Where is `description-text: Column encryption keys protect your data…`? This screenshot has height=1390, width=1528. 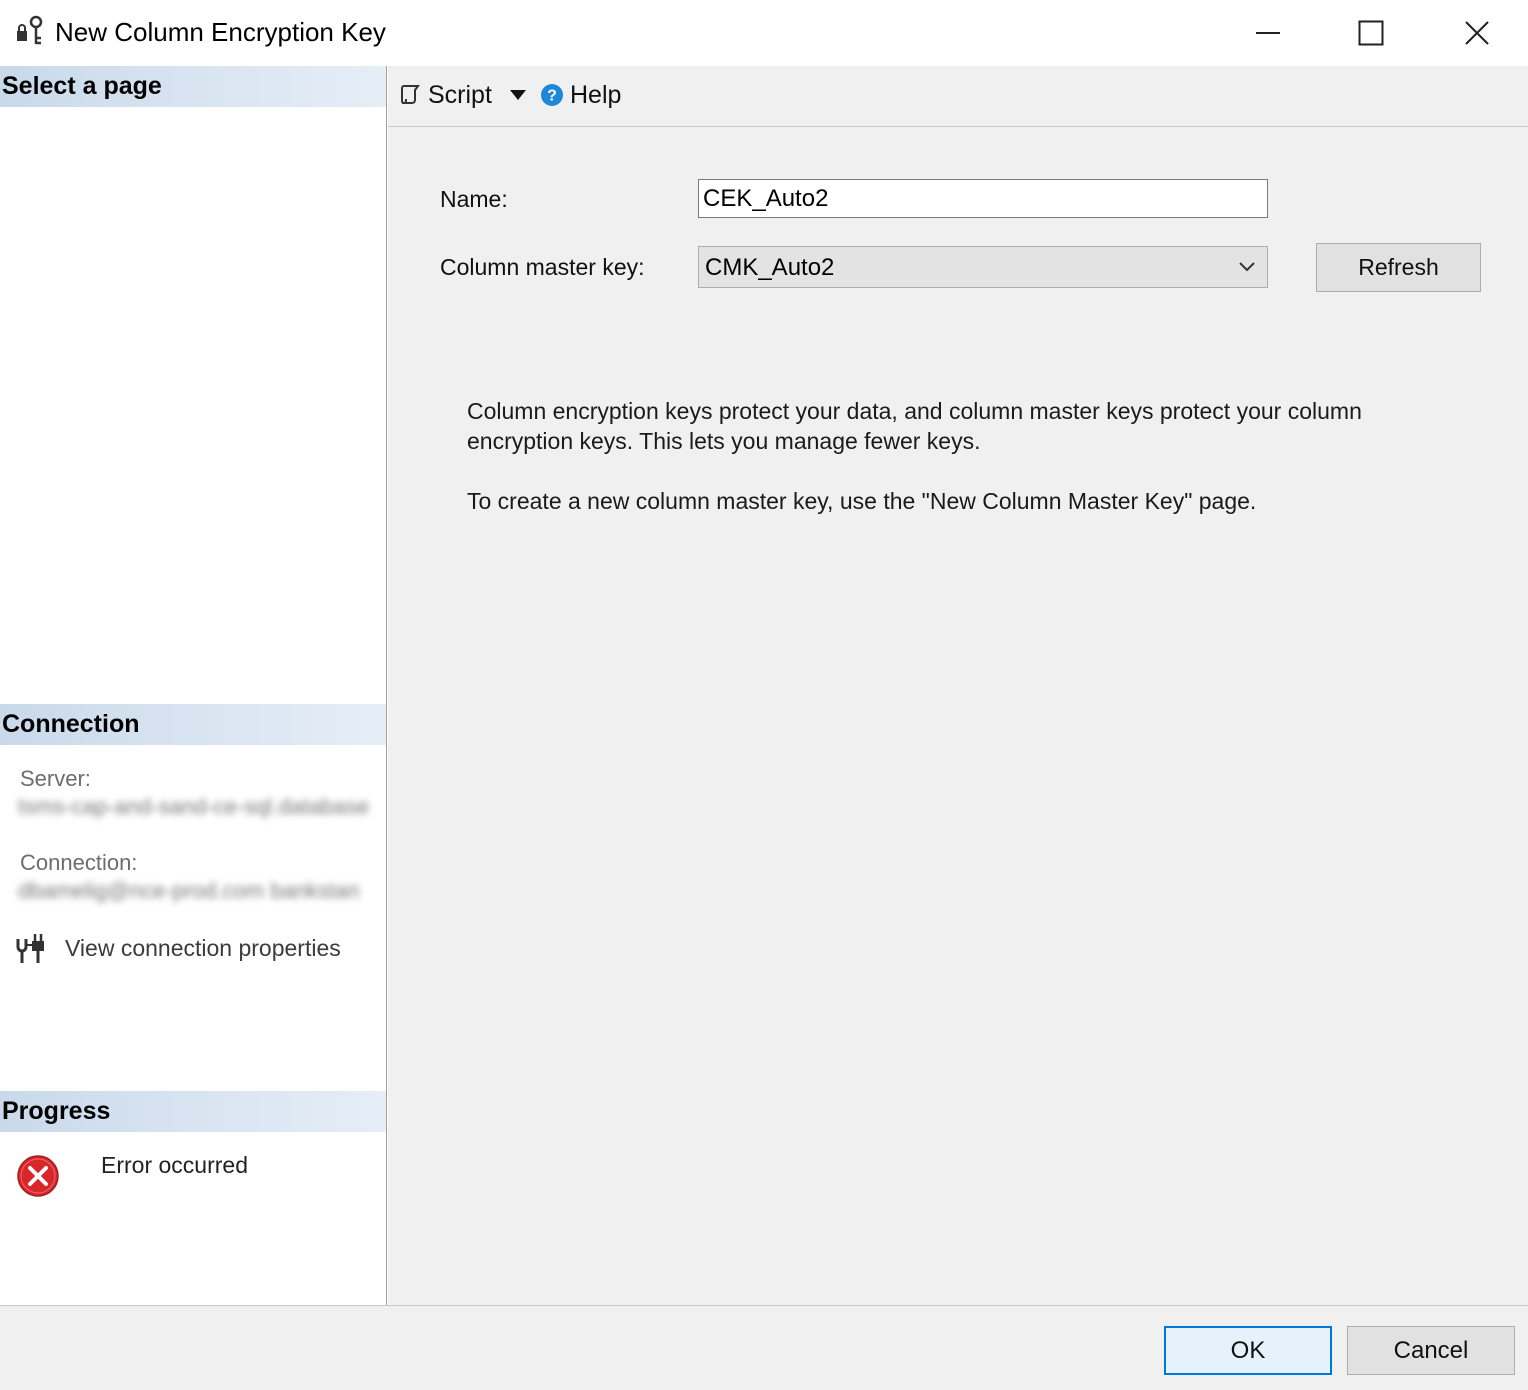 description-text: Column encryption keys protect your data… is located at coordinates (914, 426).